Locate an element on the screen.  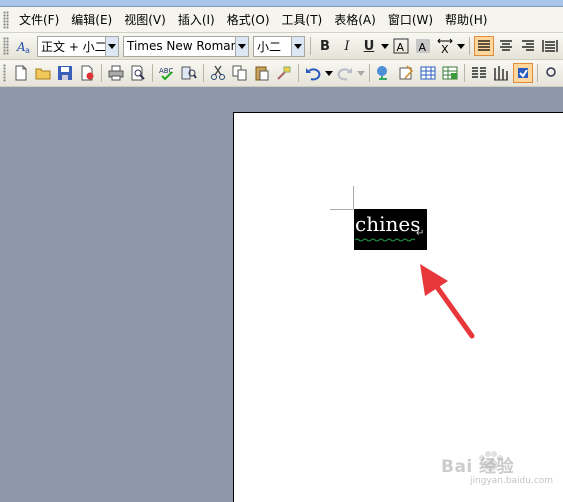
watermark-url: jingyan.baidu.com is located at coordinates (512, 481).